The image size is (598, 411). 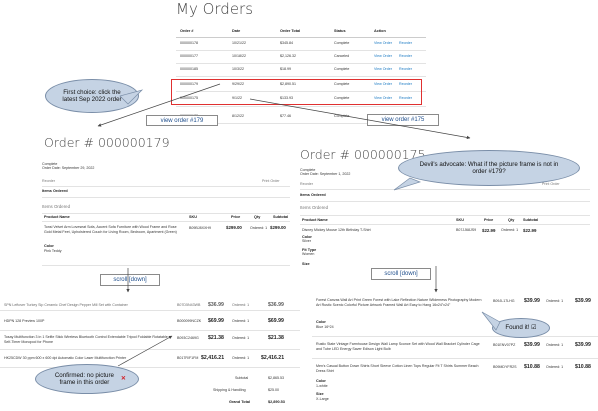 What do you see at coordinates (322, 386) in the screenshot?
I see `option-value: 1-white` at bounding box center [322, 386].